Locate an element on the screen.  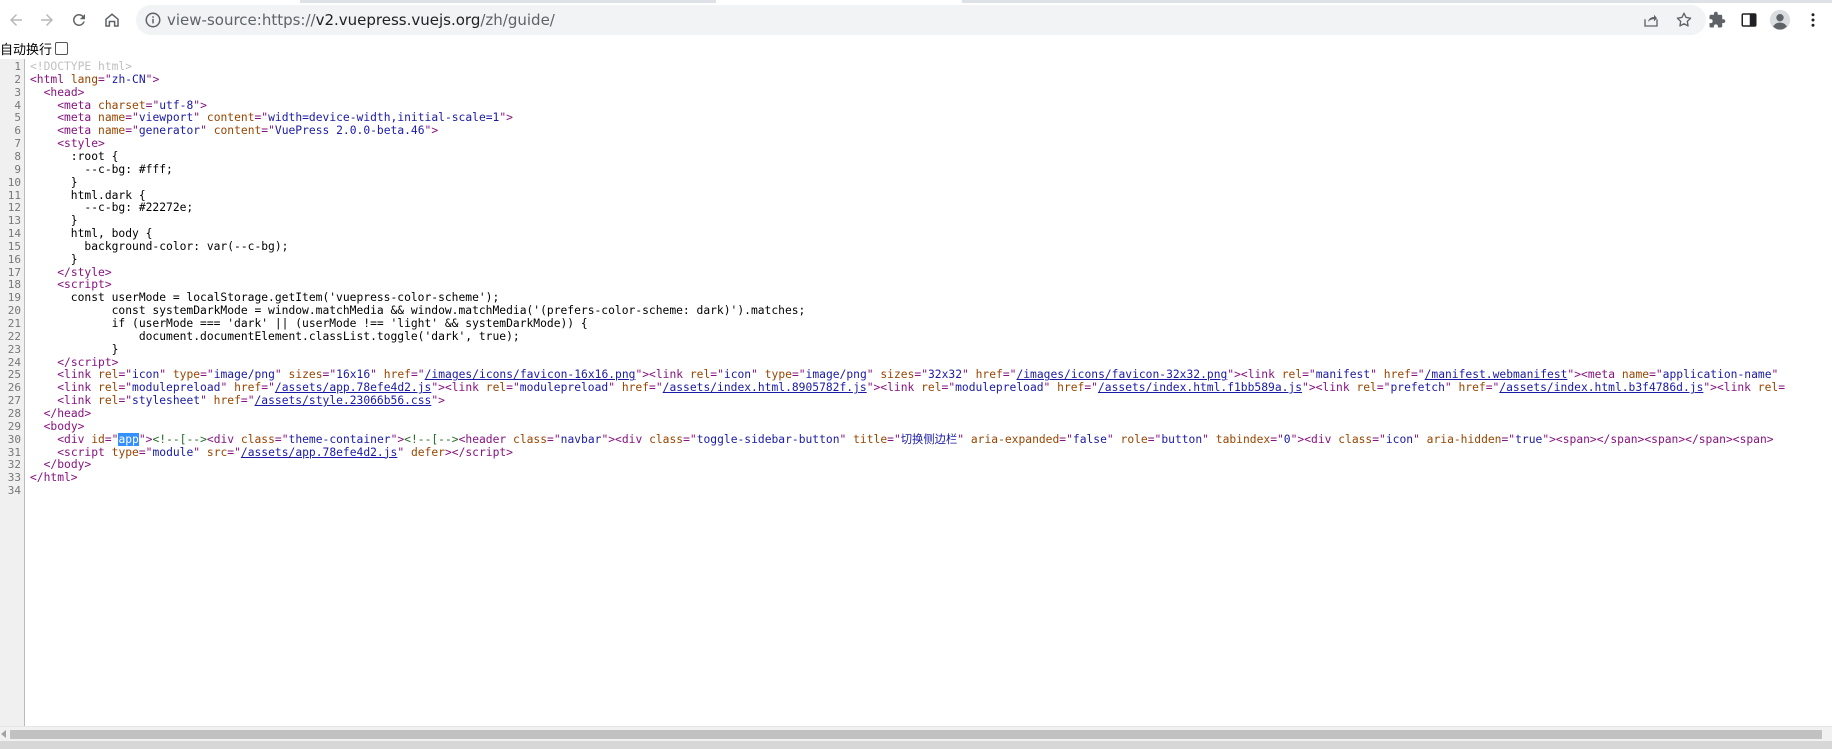
extensions-button is located at coordinates (1717, 20).